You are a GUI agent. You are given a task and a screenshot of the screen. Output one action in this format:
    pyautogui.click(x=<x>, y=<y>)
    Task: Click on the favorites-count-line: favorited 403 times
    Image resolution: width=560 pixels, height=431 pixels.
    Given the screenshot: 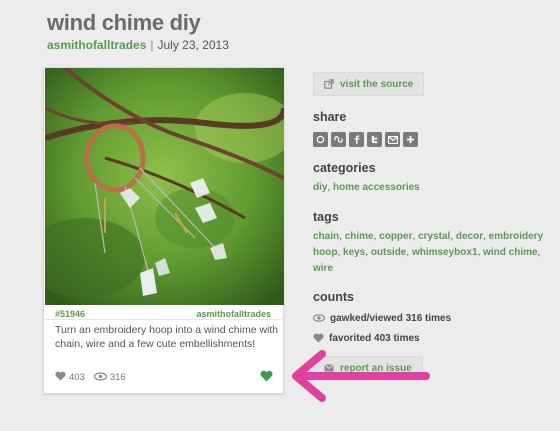 What is the action you would take?
    pyautogui.click(x=433, y=338)
    